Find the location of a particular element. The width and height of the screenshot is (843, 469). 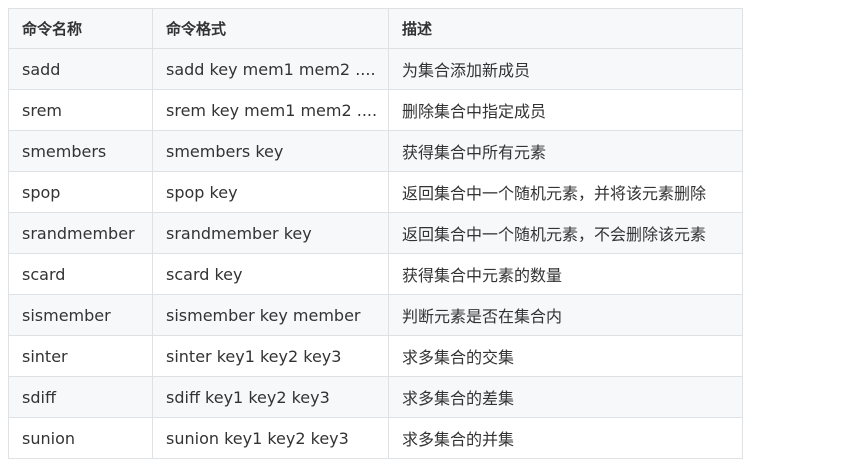

cell-command-name: sunion is located at coordinates (80, 438).